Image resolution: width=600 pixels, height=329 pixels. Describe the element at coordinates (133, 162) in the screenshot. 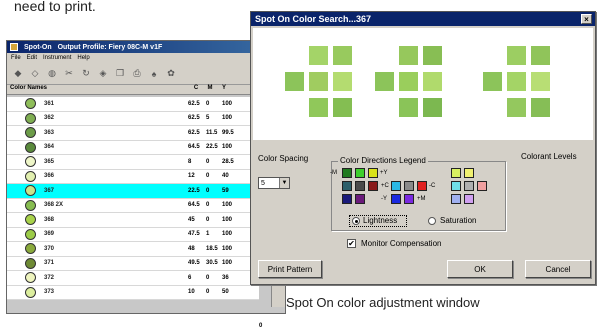

I see `table-row: 365 8 0 28.5` at that location.